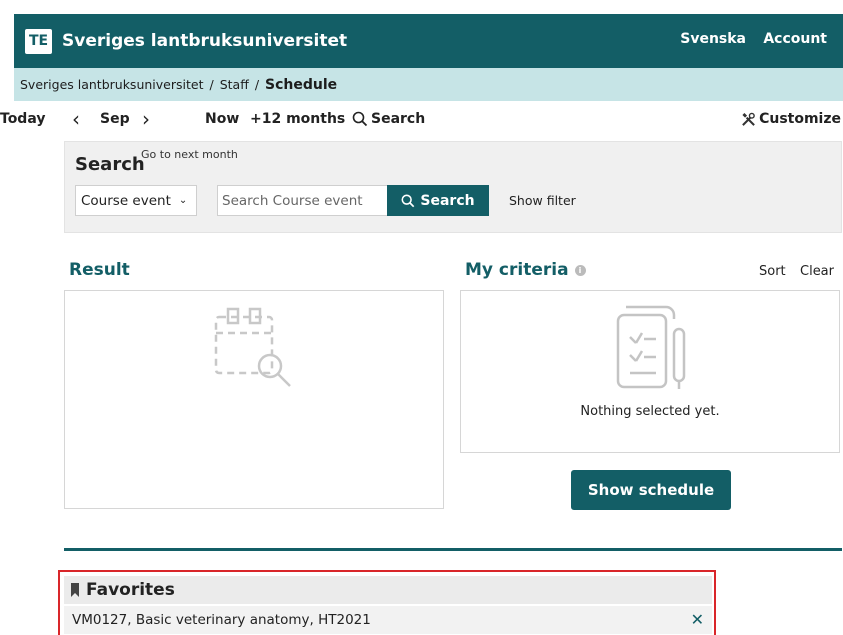  I want to click on range-button: +12 months, so click(297, 119).